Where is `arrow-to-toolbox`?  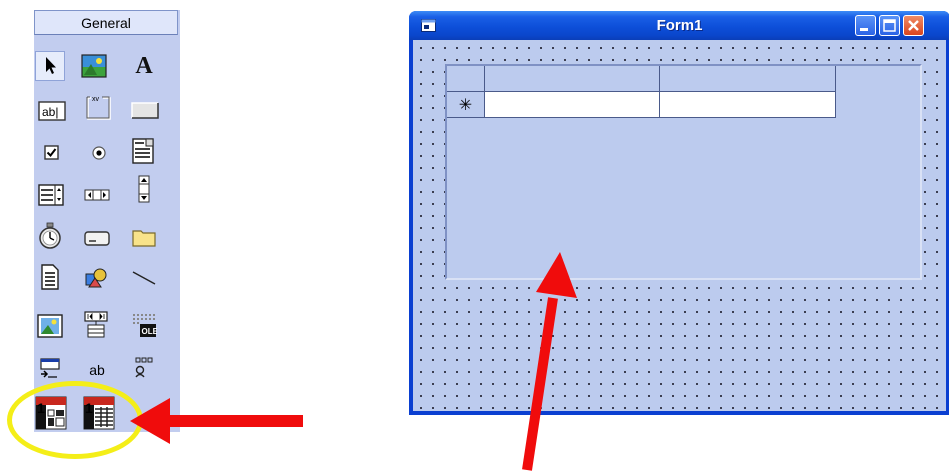 arrow-to-toolbox is located at coordinates (216, 421).